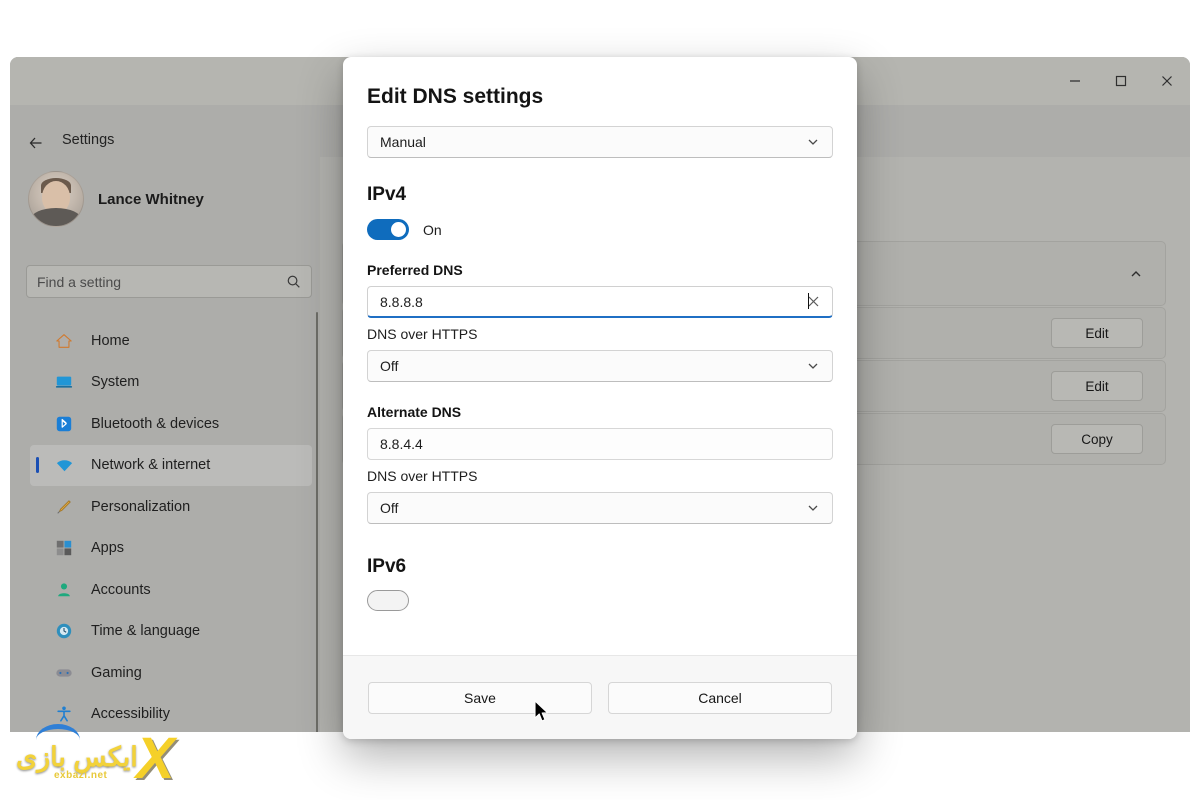 This screenshot has width=1200, height=800. Describe the element at coordinates (1075, 81) in the screenshot. I see `minimize-button` at that location.